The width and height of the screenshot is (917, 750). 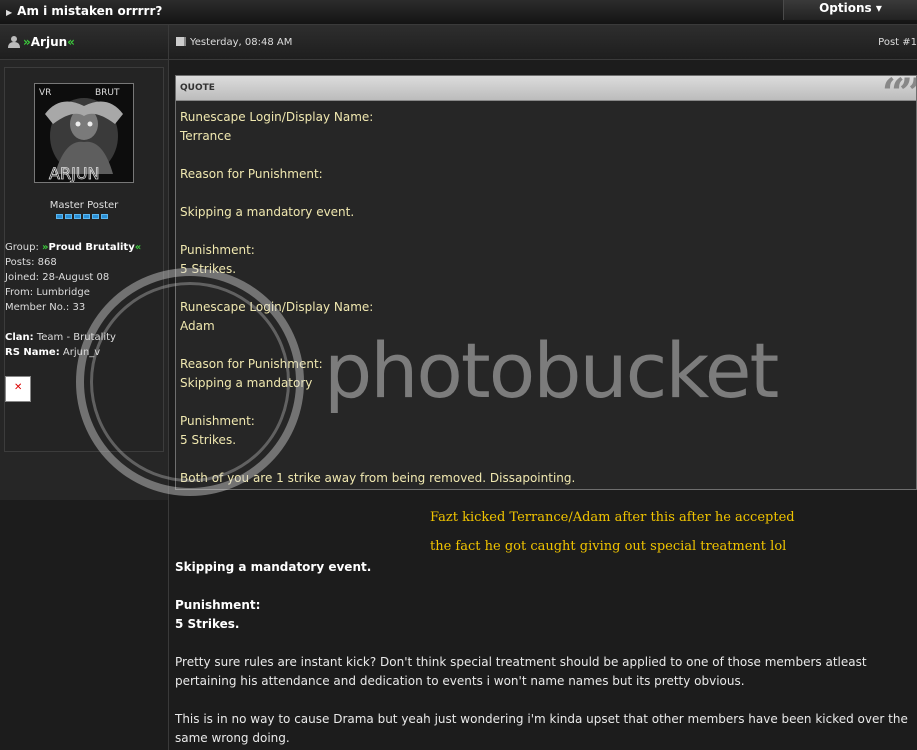 I want to click on location: From: Lumbridge, so click(x=47, y=292).